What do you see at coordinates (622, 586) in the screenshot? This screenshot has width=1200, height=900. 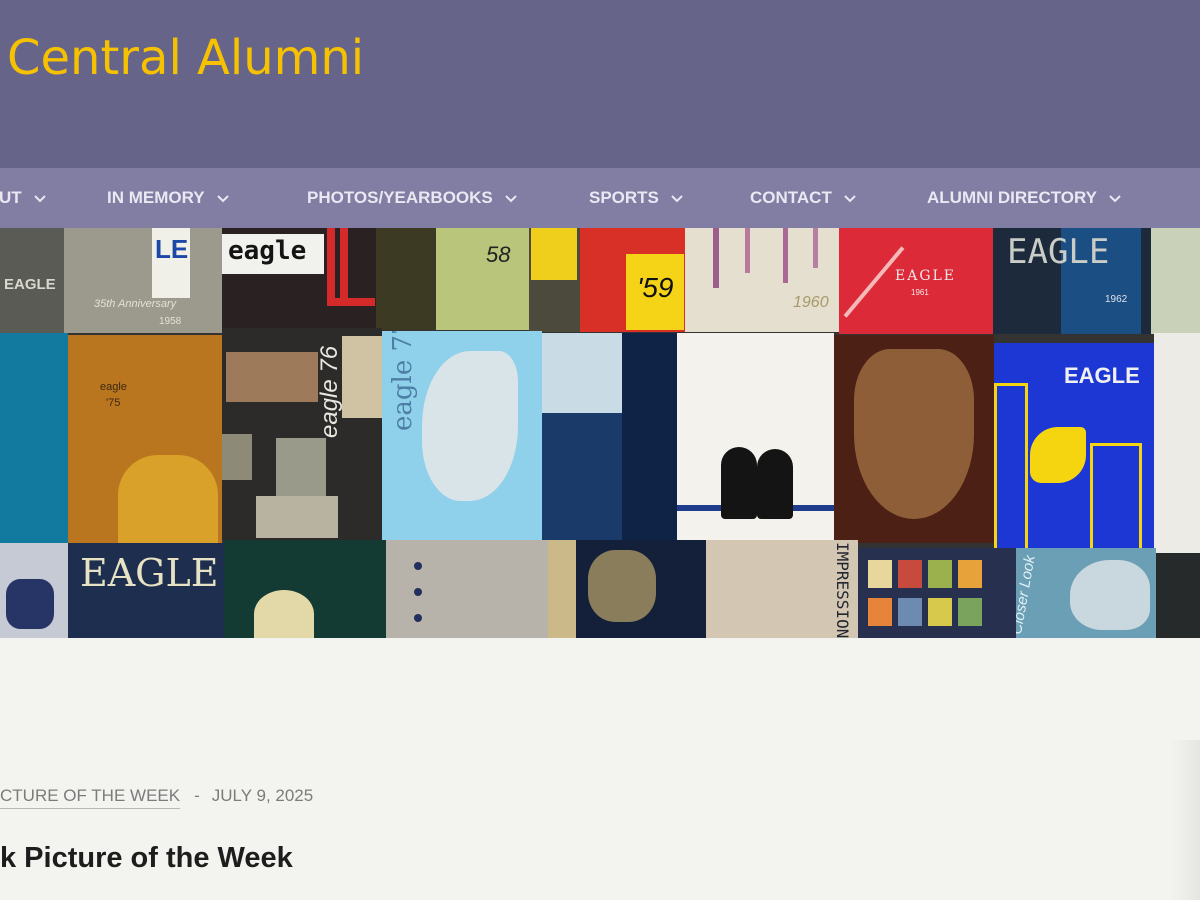 I see `cover-swirl` at bounding box center [622, 586].